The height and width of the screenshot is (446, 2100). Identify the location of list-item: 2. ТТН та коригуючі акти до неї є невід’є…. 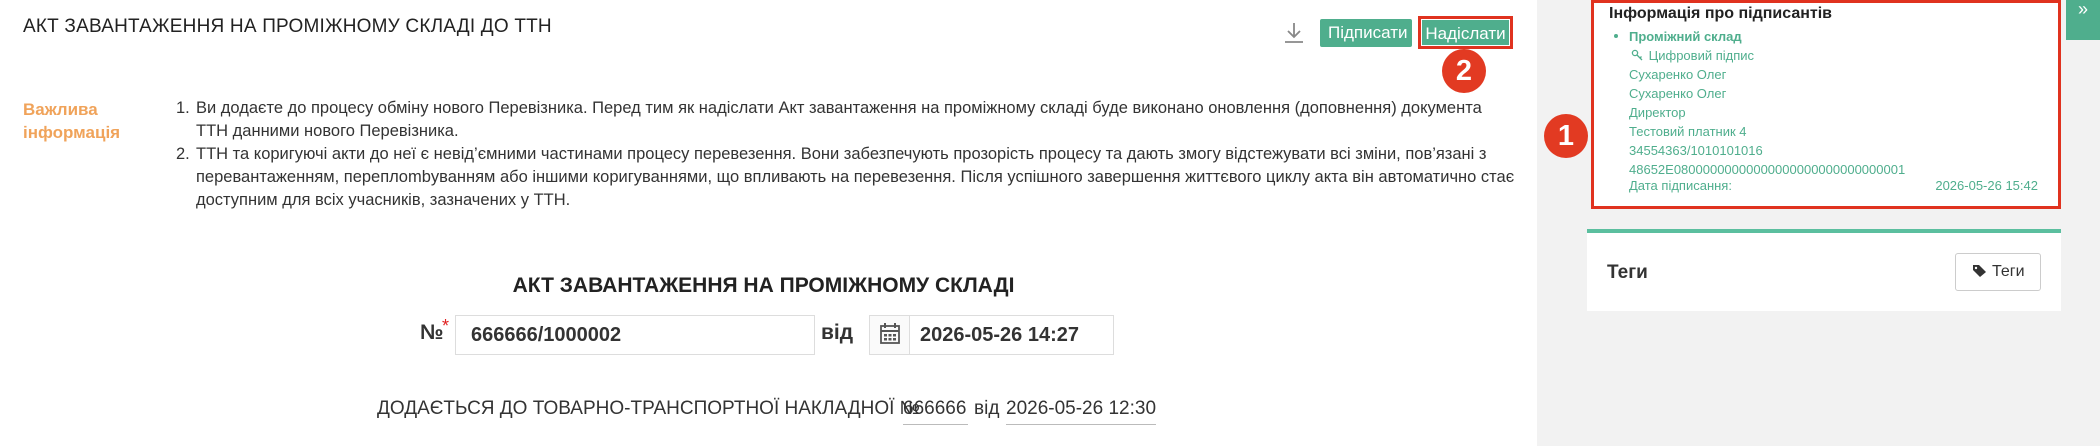
(845, 177).